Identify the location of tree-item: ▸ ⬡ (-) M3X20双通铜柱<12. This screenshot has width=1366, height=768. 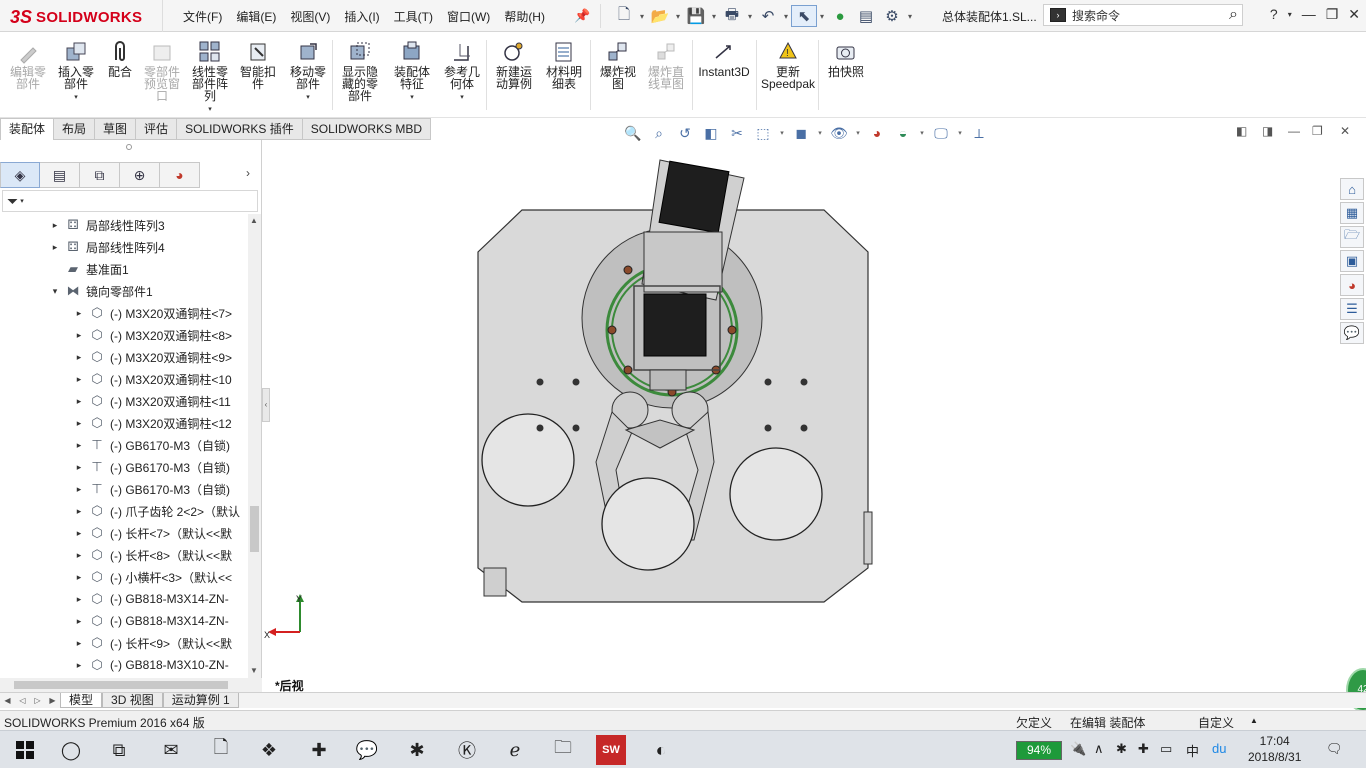
(124, 423).